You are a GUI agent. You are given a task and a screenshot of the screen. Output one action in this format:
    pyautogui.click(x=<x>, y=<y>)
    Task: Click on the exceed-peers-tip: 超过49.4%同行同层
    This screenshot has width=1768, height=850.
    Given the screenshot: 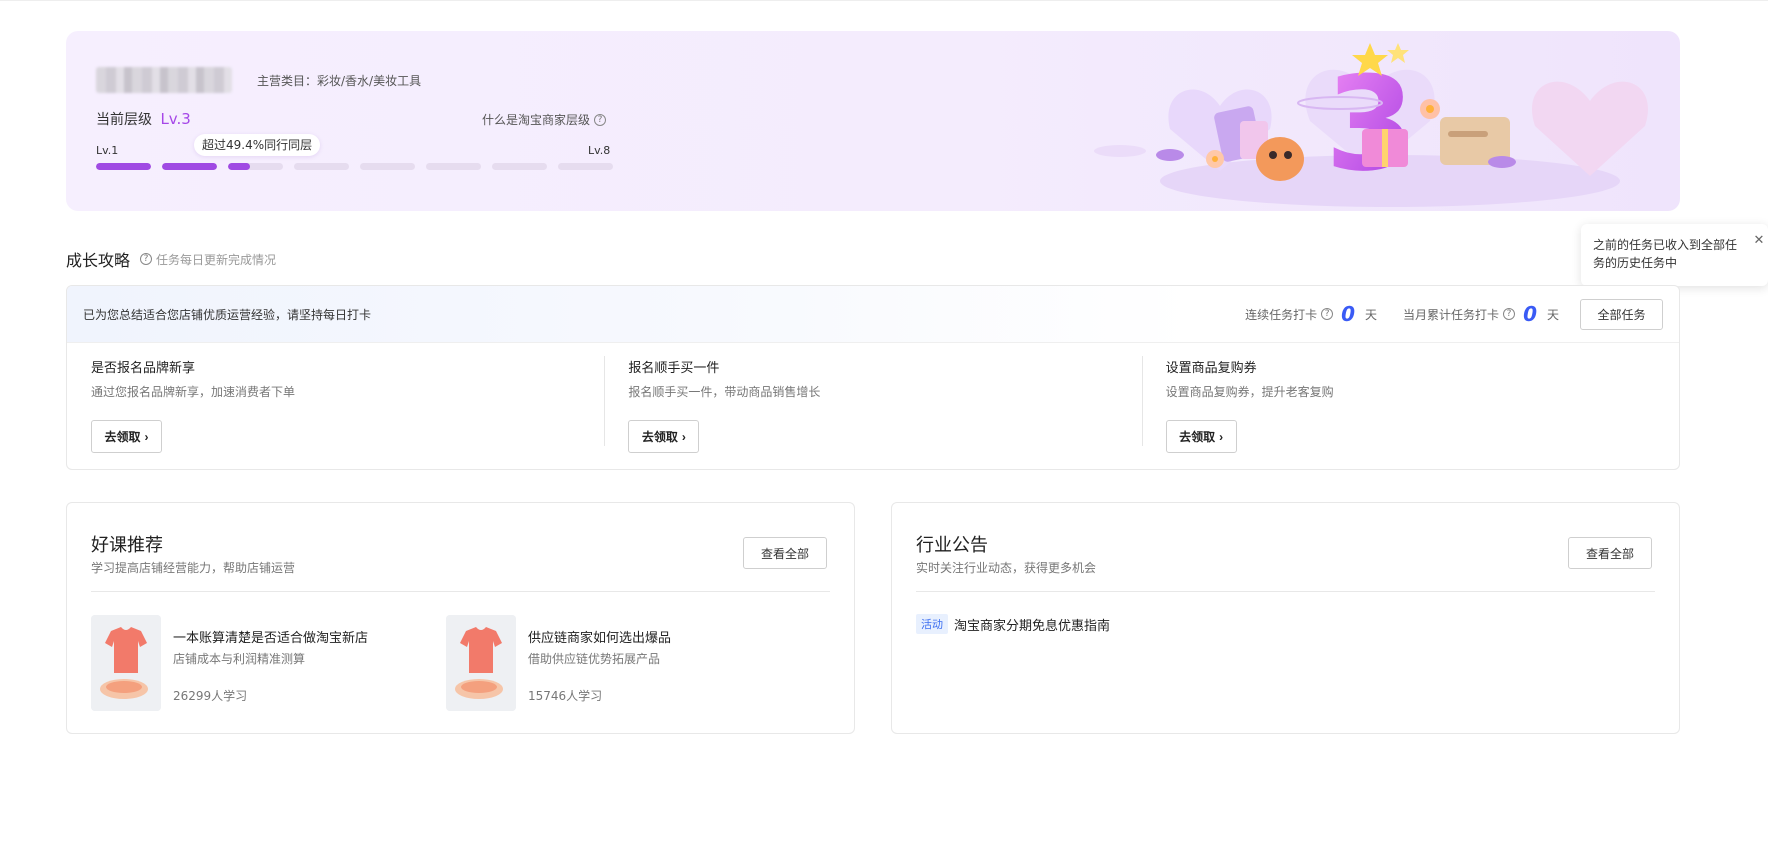 What is the action you would take?
    pyautogui.click(x=257, y=145)
    